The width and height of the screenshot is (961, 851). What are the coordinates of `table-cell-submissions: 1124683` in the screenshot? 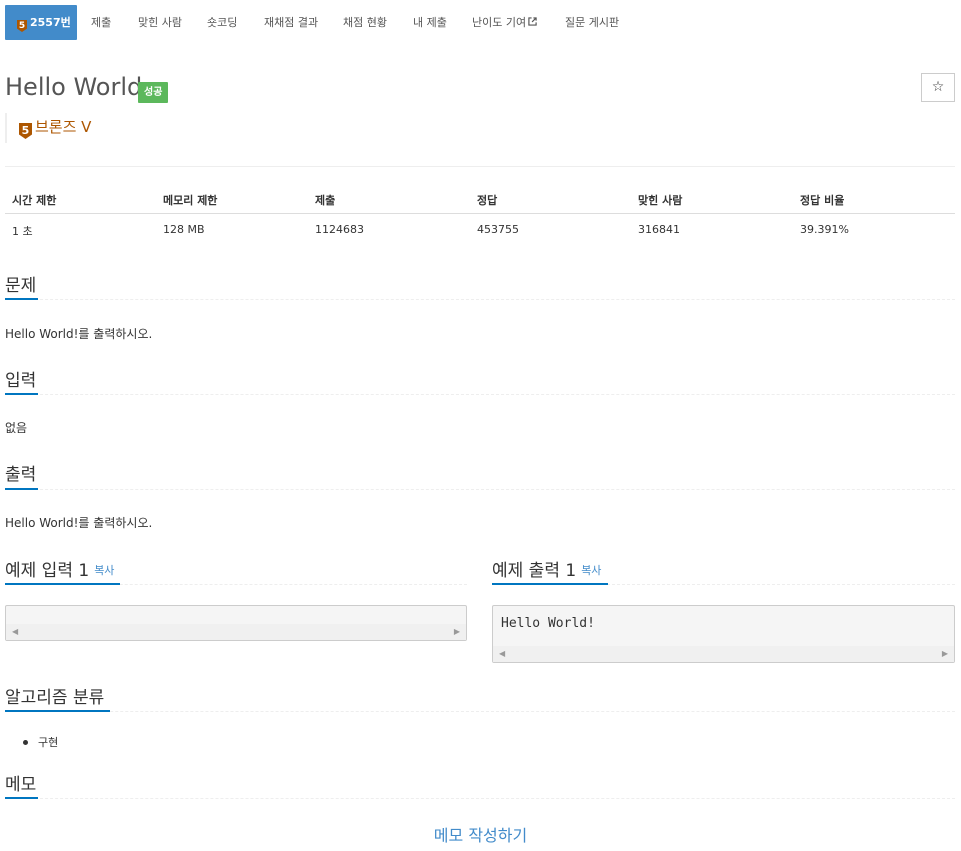 It's located at (339, 229).